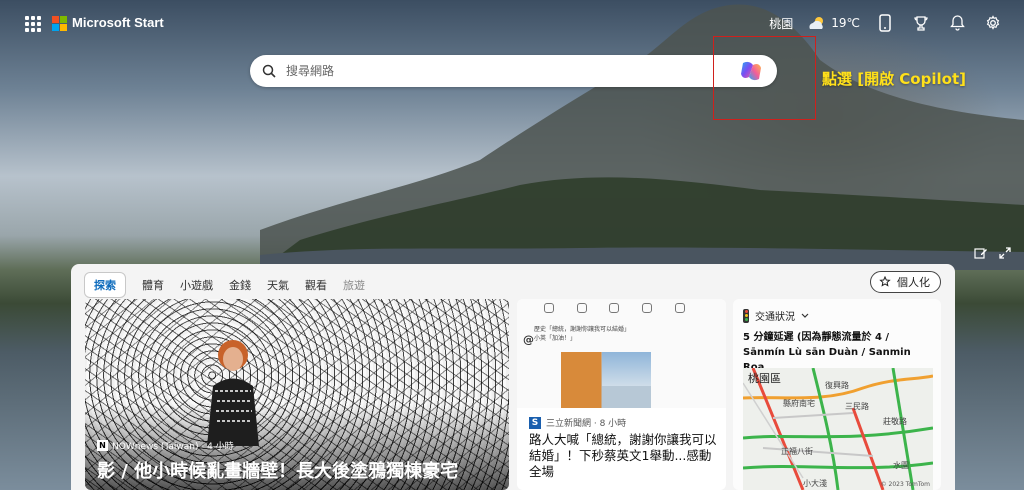 This screenshot has width=1024, height=490. What do you see at coordinates (993, 23) in the screenshot?
I see `settings-gear-icon` at bounding box center [993, 23].